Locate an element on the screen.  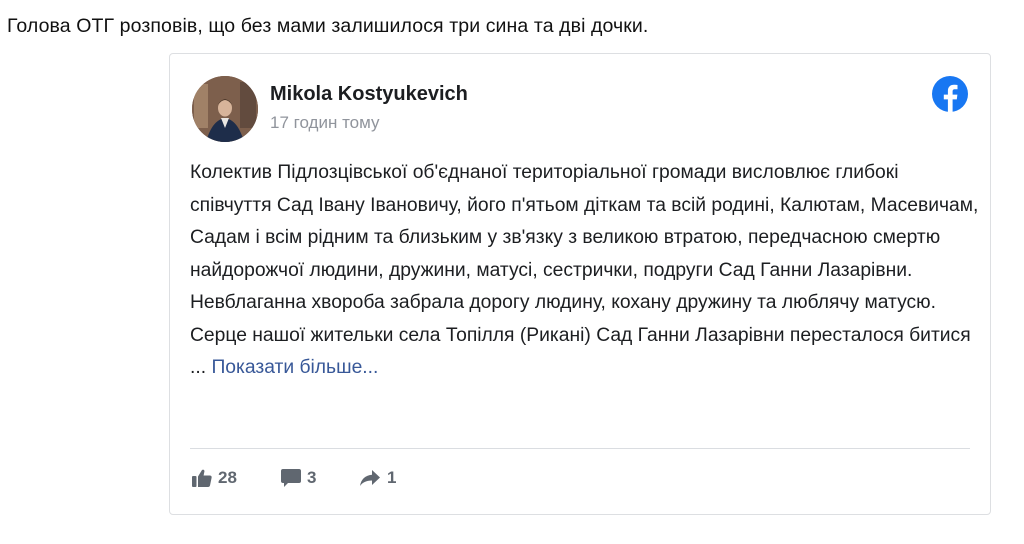
facebook-icon is located at coordinates (950, 94).